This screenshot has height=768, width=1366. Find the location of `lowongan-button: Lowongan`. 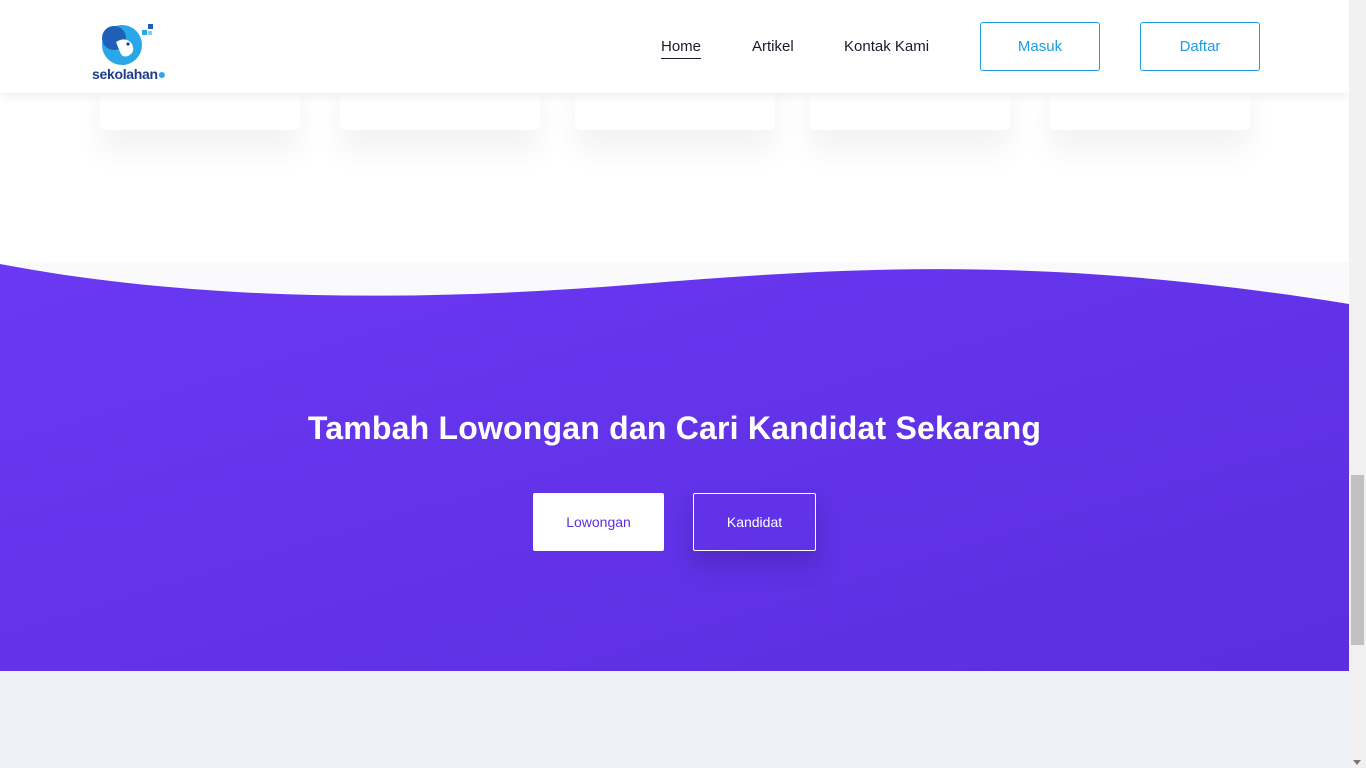

lowongan-button: Lowongan is located at coordinates (598, 522).